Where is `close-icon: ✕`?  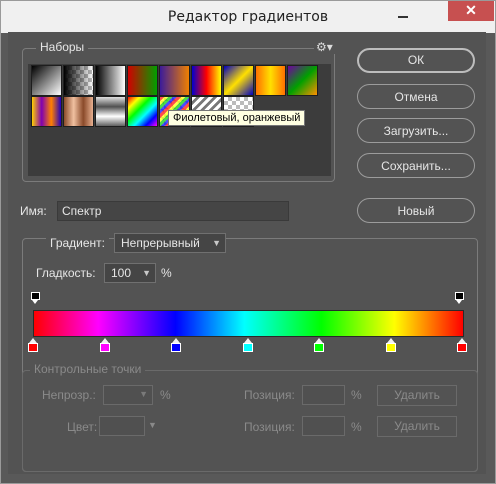 close-icon: ✕ is located at coordinates (471, 11).